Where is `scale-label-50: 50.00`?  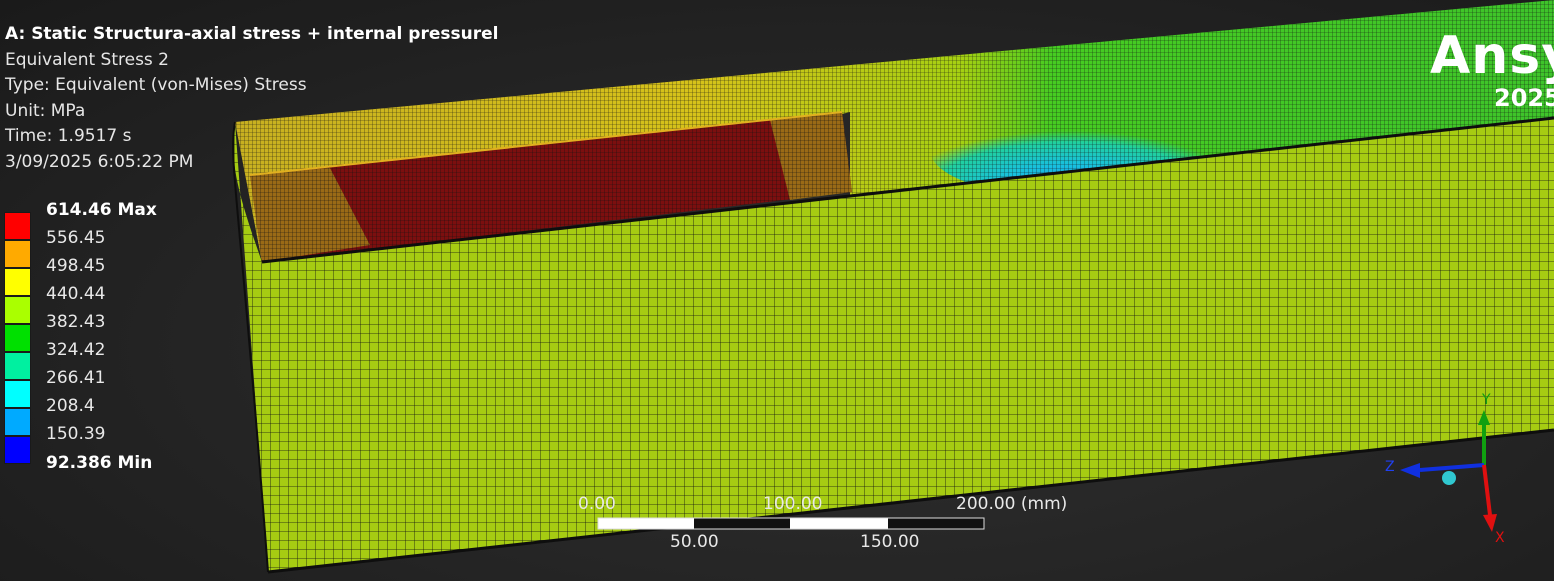
scale-label-50: 50.00 is located at coordinates (694, 542).